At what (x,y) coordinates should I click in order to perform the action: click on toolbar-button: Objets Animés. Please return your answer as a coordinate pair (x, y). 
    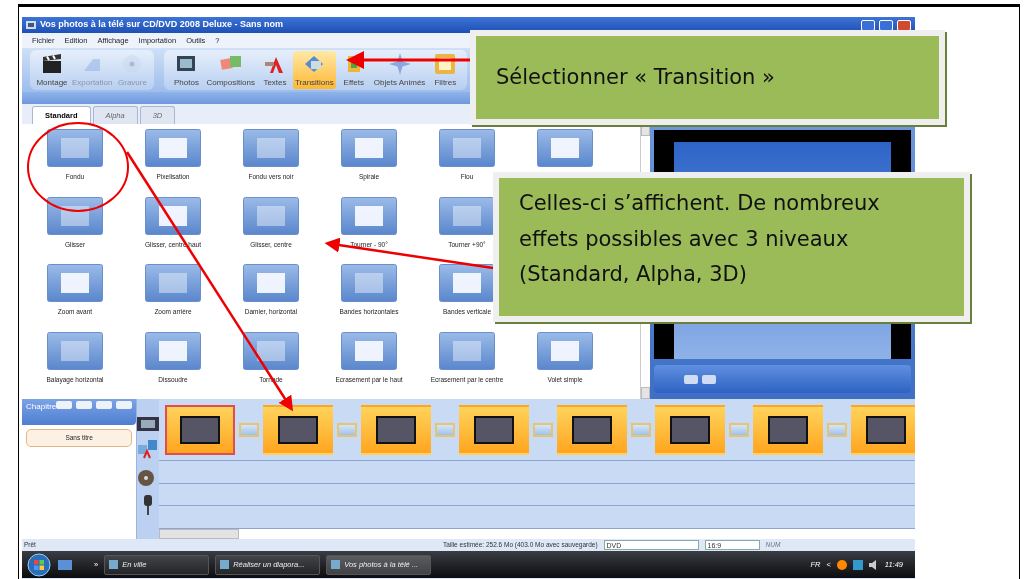
    Looking at the image, I should click on (399, 70).